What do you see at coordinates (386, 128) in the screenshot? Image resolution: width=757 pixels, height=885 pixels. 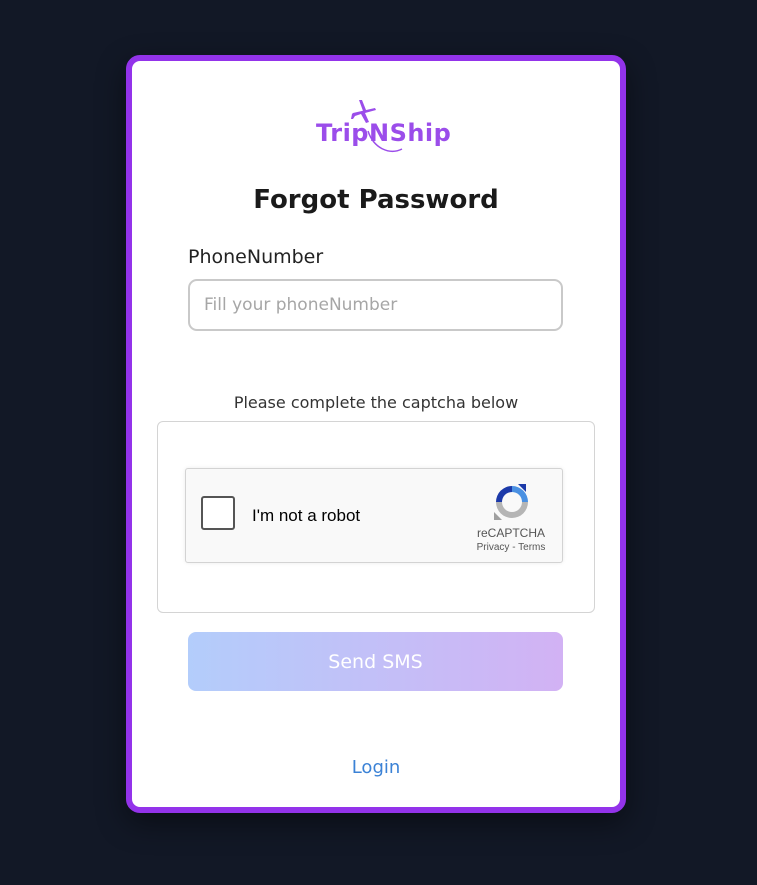 I see `tripnship-logo: TripNShip` at bounding box center [386, 128].